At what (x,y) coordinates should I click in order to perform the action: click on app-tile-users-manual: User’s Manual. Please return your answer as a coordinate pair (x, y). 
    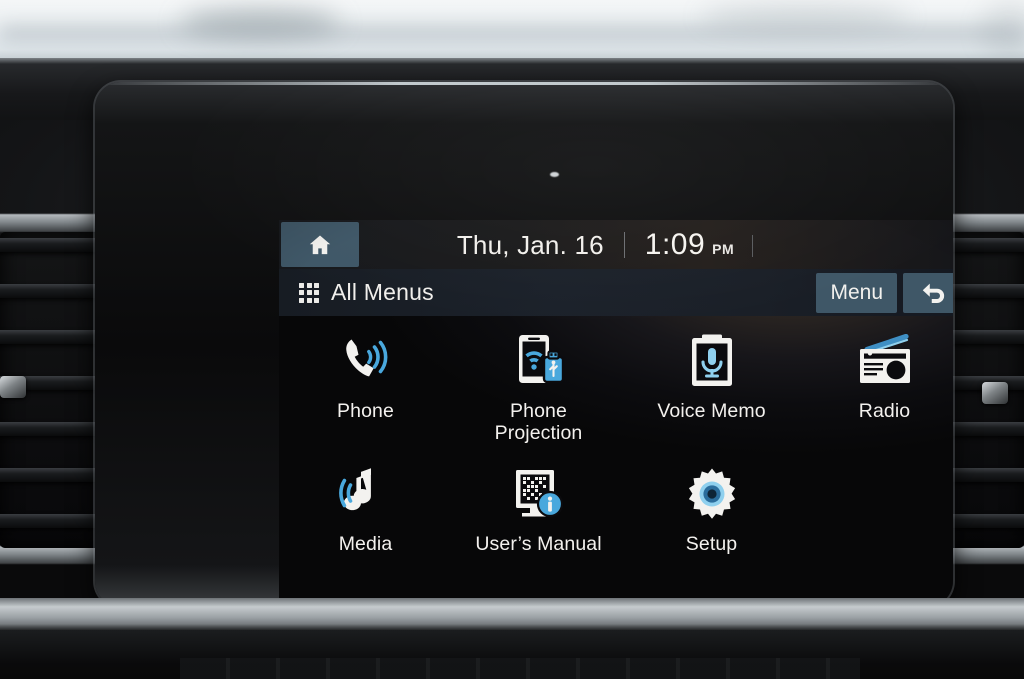
    Looking at the image, I should click on (538, 529).